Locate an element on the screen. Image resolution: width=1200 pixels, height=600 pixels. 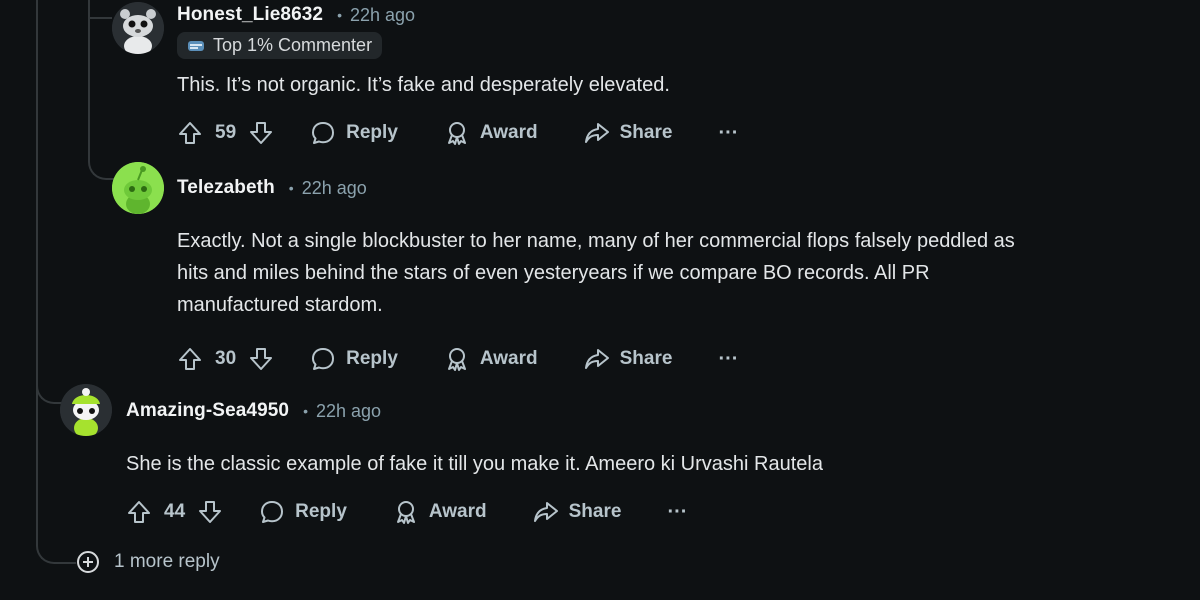
commenter-badge-icon is located at coordinates (196, 45).